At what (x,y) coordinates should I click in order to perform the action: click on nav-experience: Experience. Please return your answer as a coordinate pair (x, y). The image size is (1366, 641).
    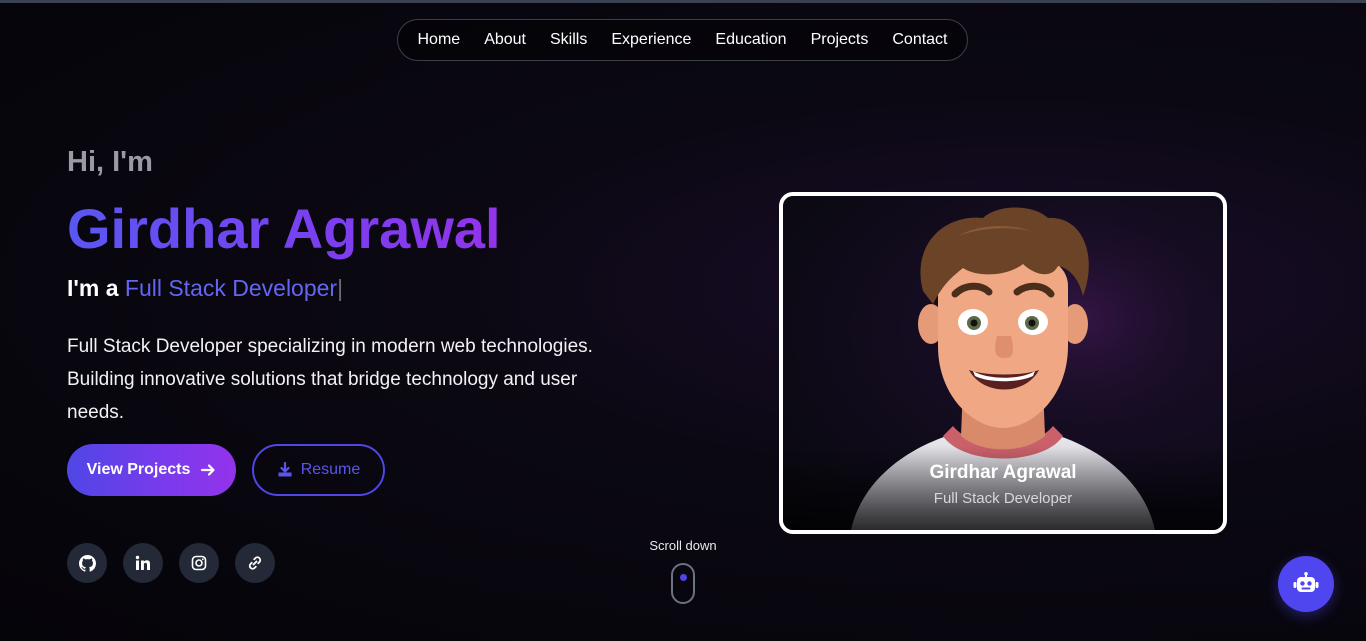
    Looking at the image, I should click on (651, 40).